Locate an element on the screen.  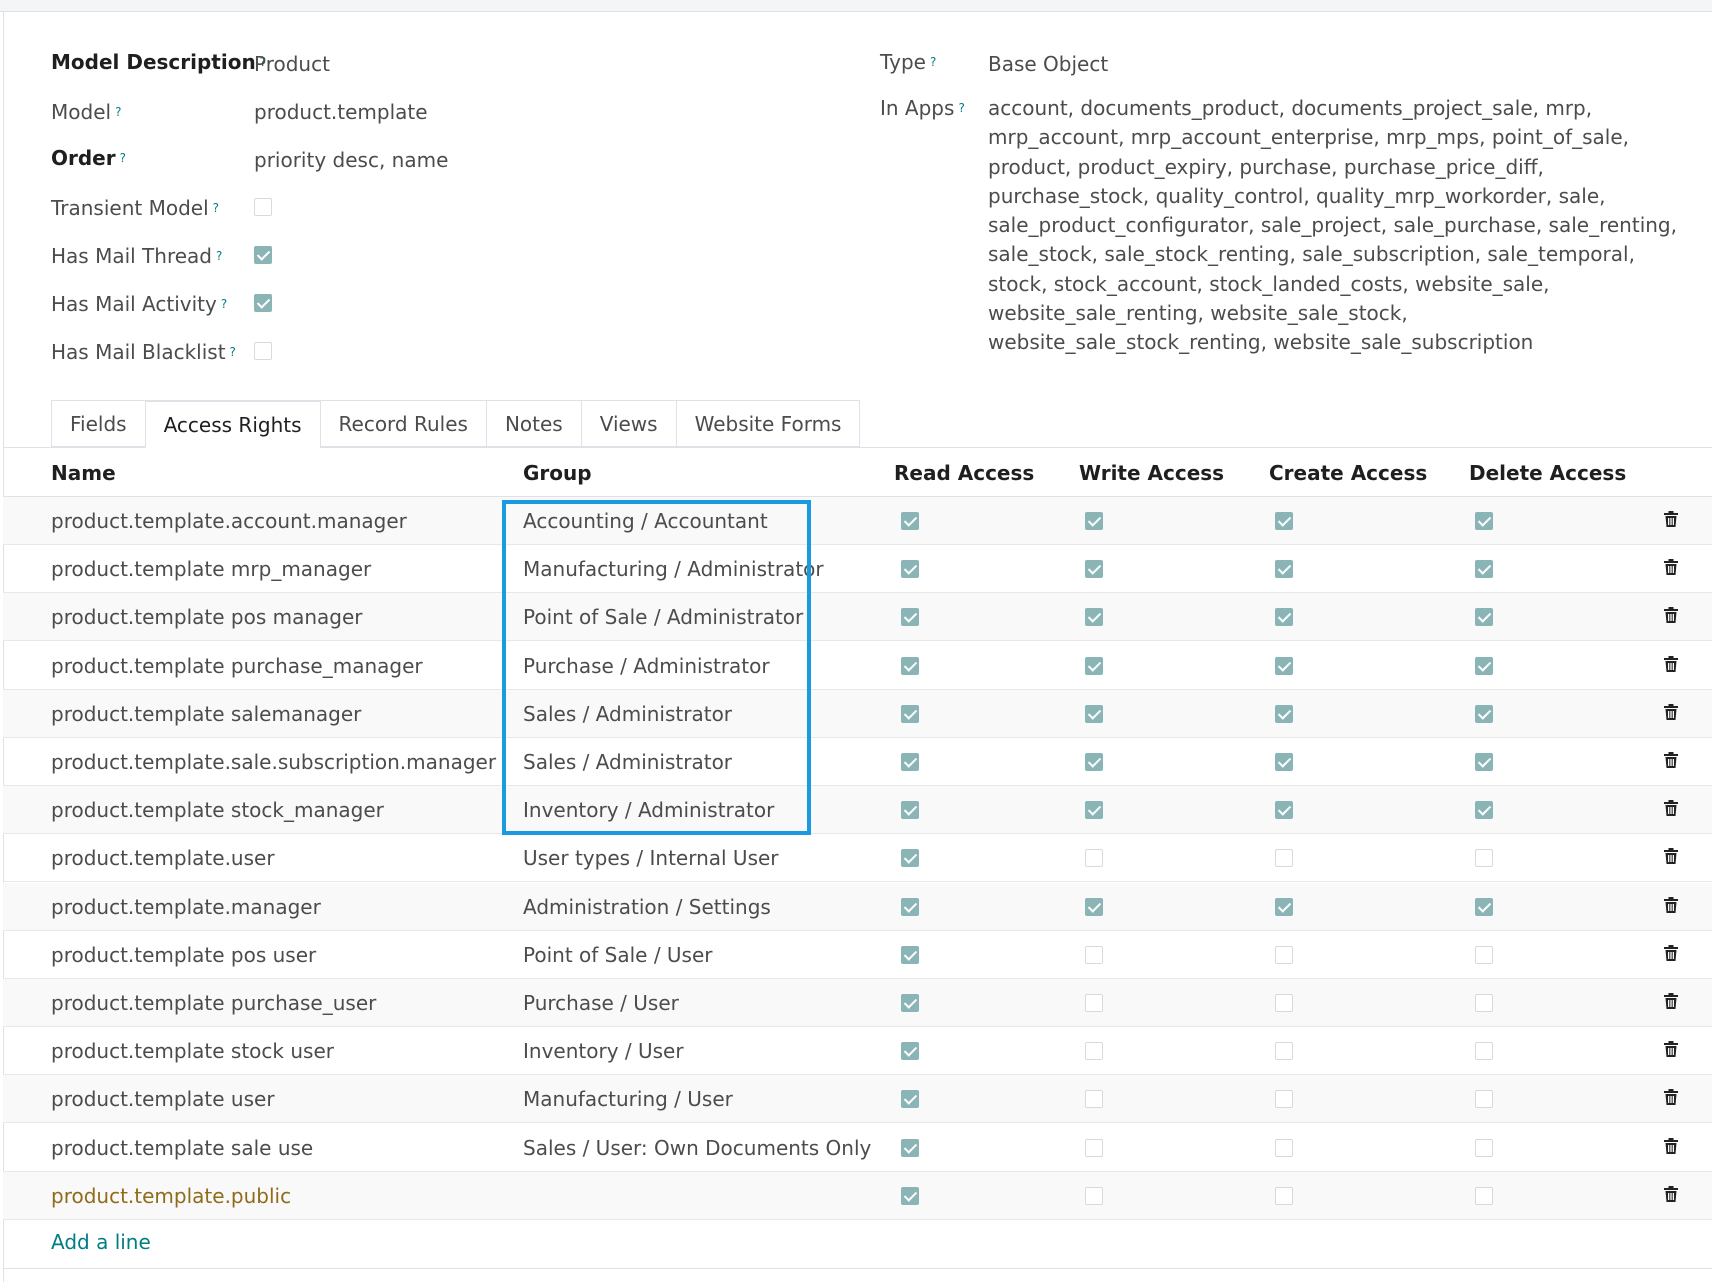
row-name: product.template stock user is located at coordinates (192, 1051).